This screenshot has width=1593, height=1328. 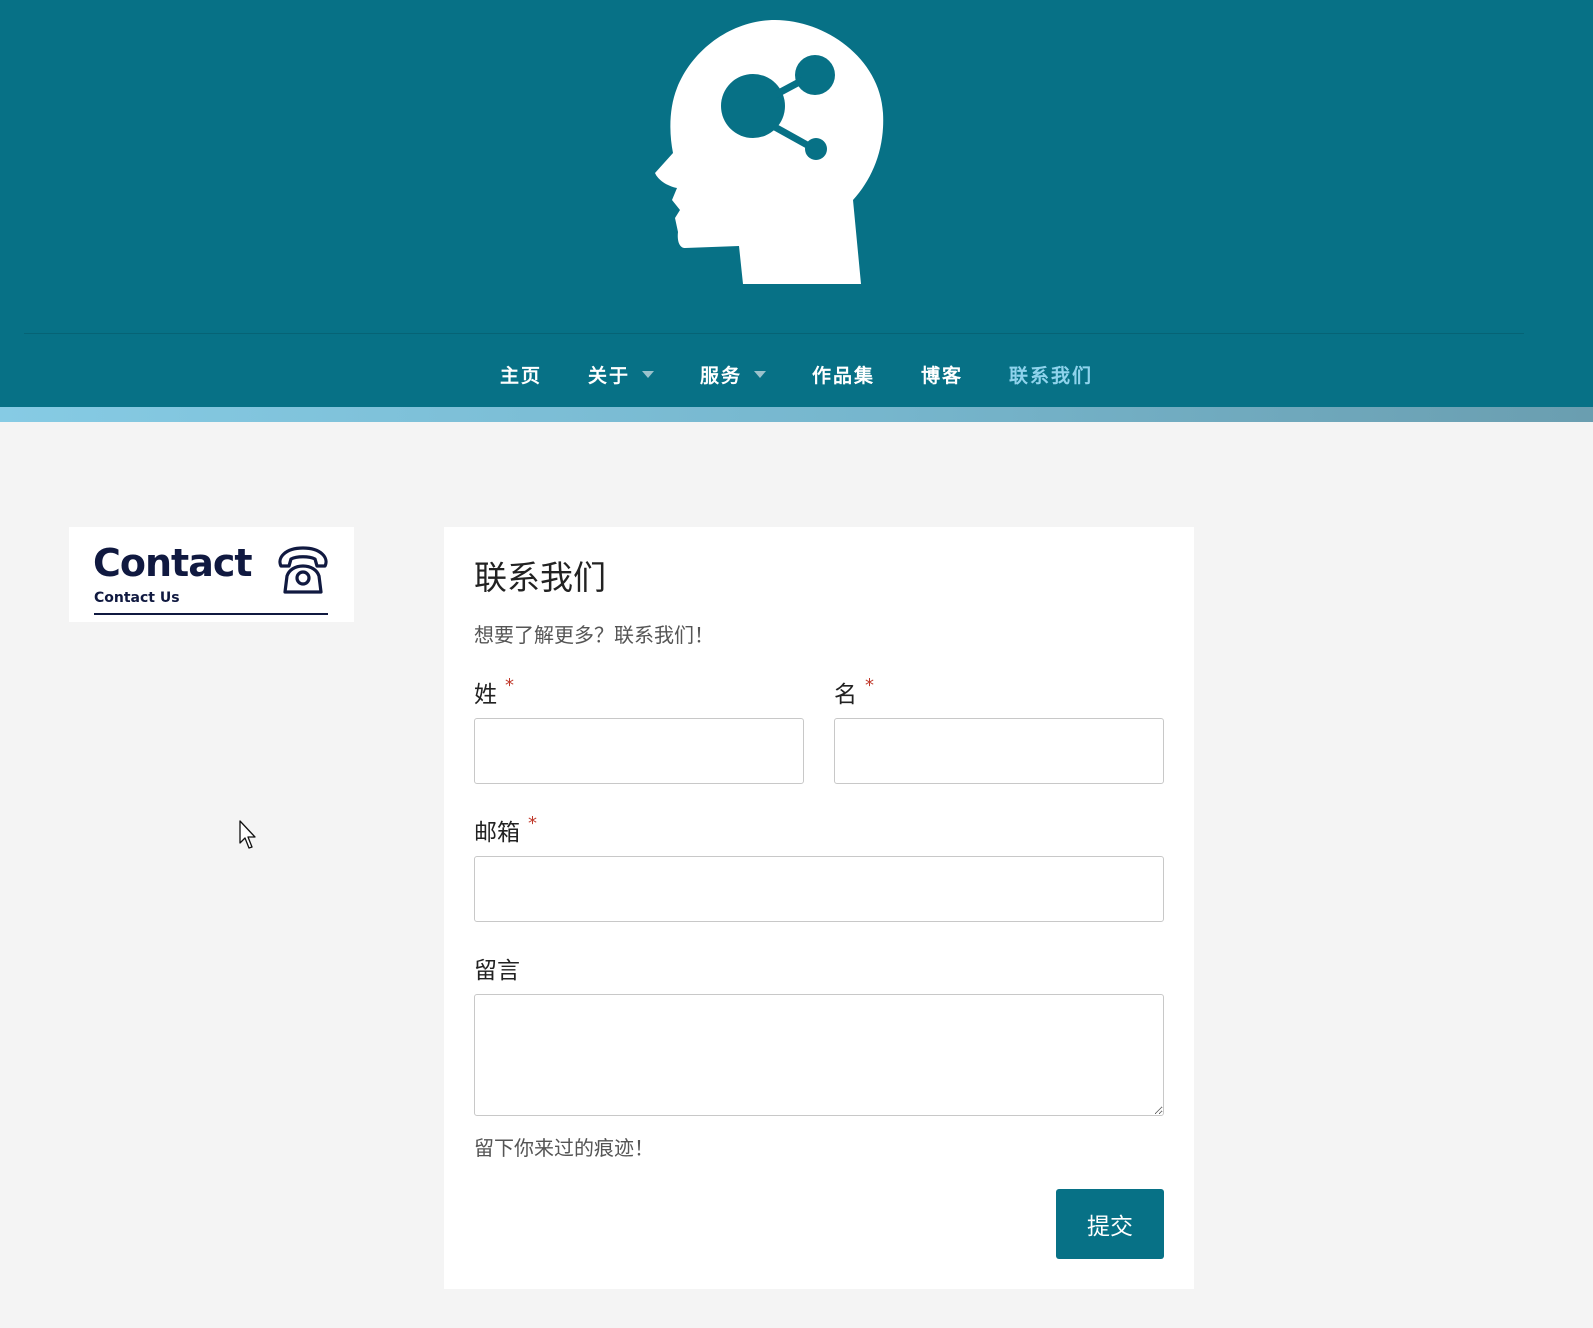 What do you see at coordinates (564, 1148) in the screenshot?
I see `message-help-text: 留下你来过的痕迹！` at bounding box center [564, 1148].